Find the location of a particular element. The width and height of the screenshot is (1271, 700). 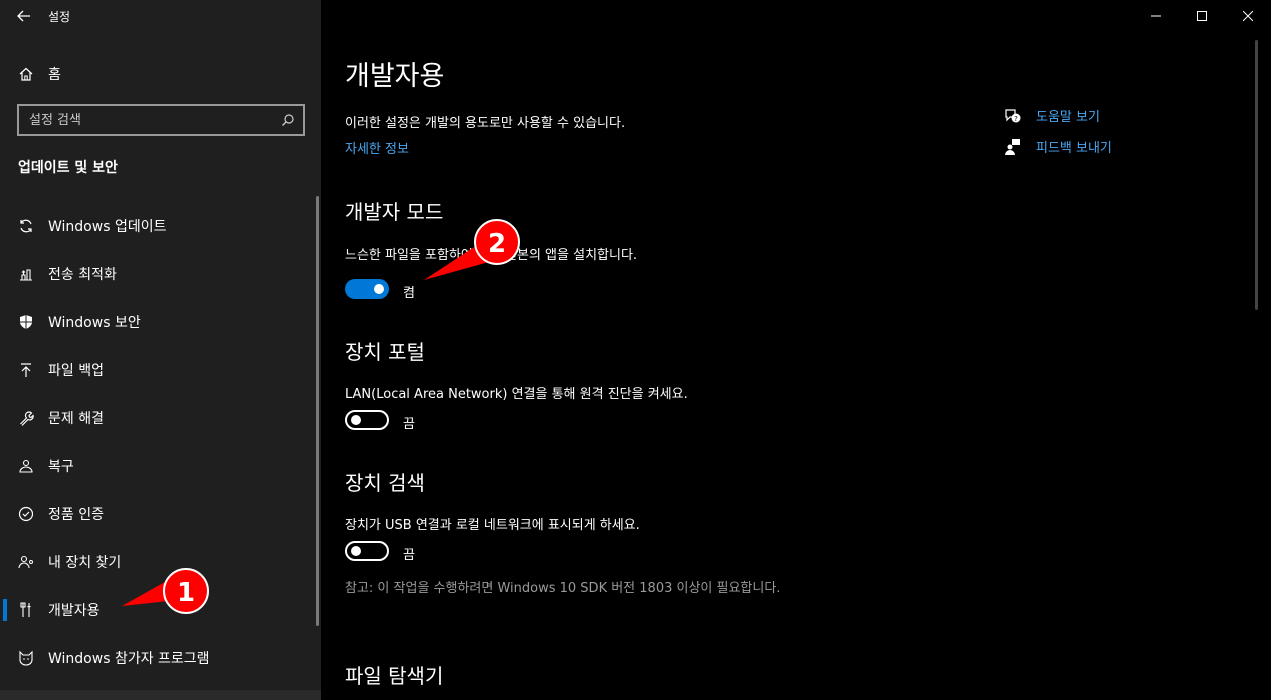

window-controls is located at coordinates (1202, 16).